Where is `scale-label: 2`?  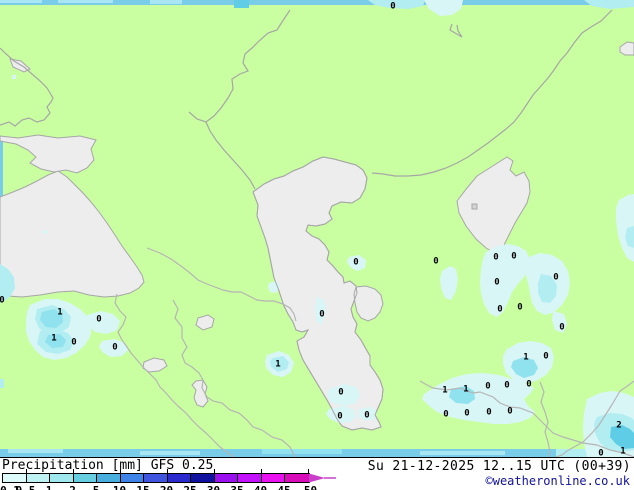 scale-label: 2 is located at coordinates (72, 487).